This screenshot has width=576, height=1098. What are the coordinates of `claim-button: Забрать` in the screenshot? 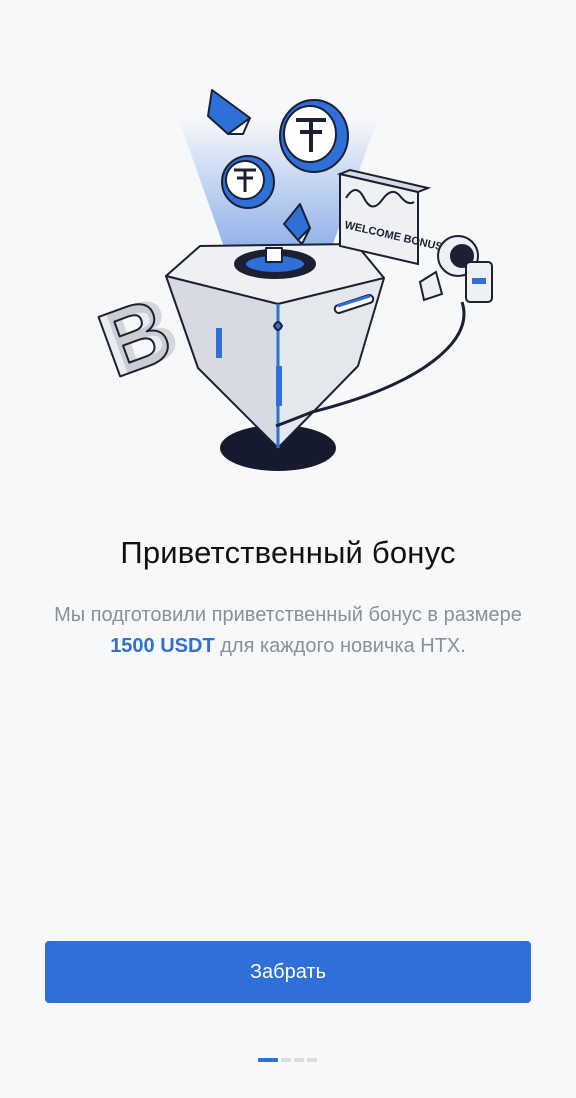 It's located at (288, 972).